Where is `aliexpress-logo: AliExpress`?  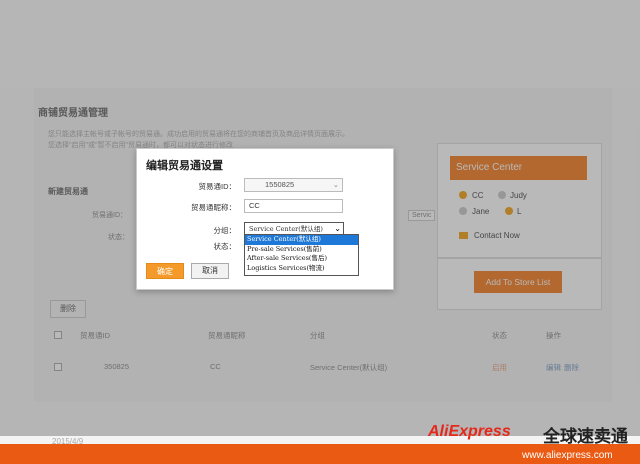
aliexpress-logo: AliExpress is located at coordinates (469, 431).